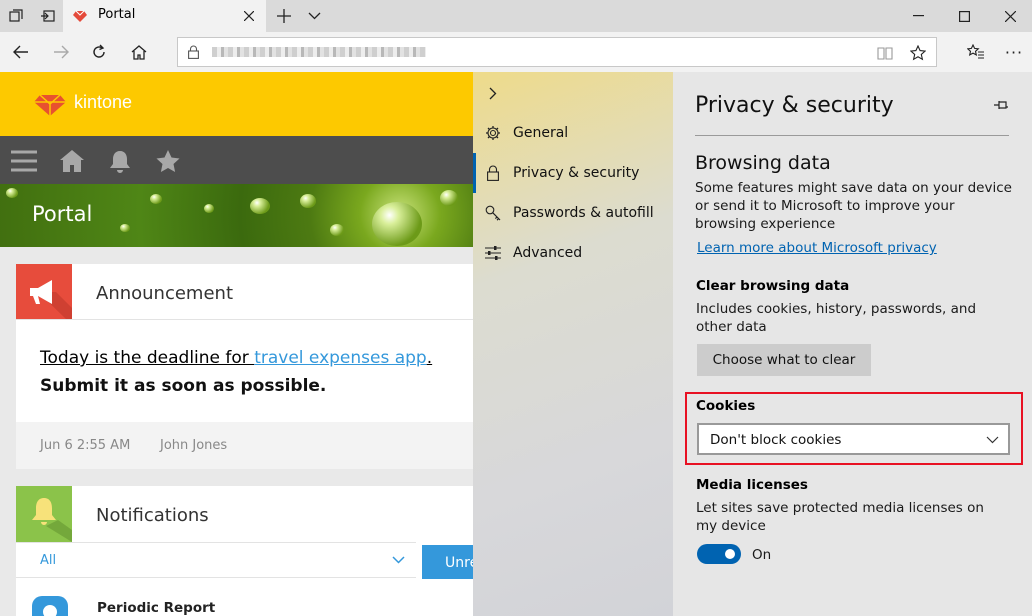 The width and height of the screenshot is (1032, 616). Describe the element at coordinates (726, 406) in the screenshot. I see `cookies-heading: Cookies` at that location.